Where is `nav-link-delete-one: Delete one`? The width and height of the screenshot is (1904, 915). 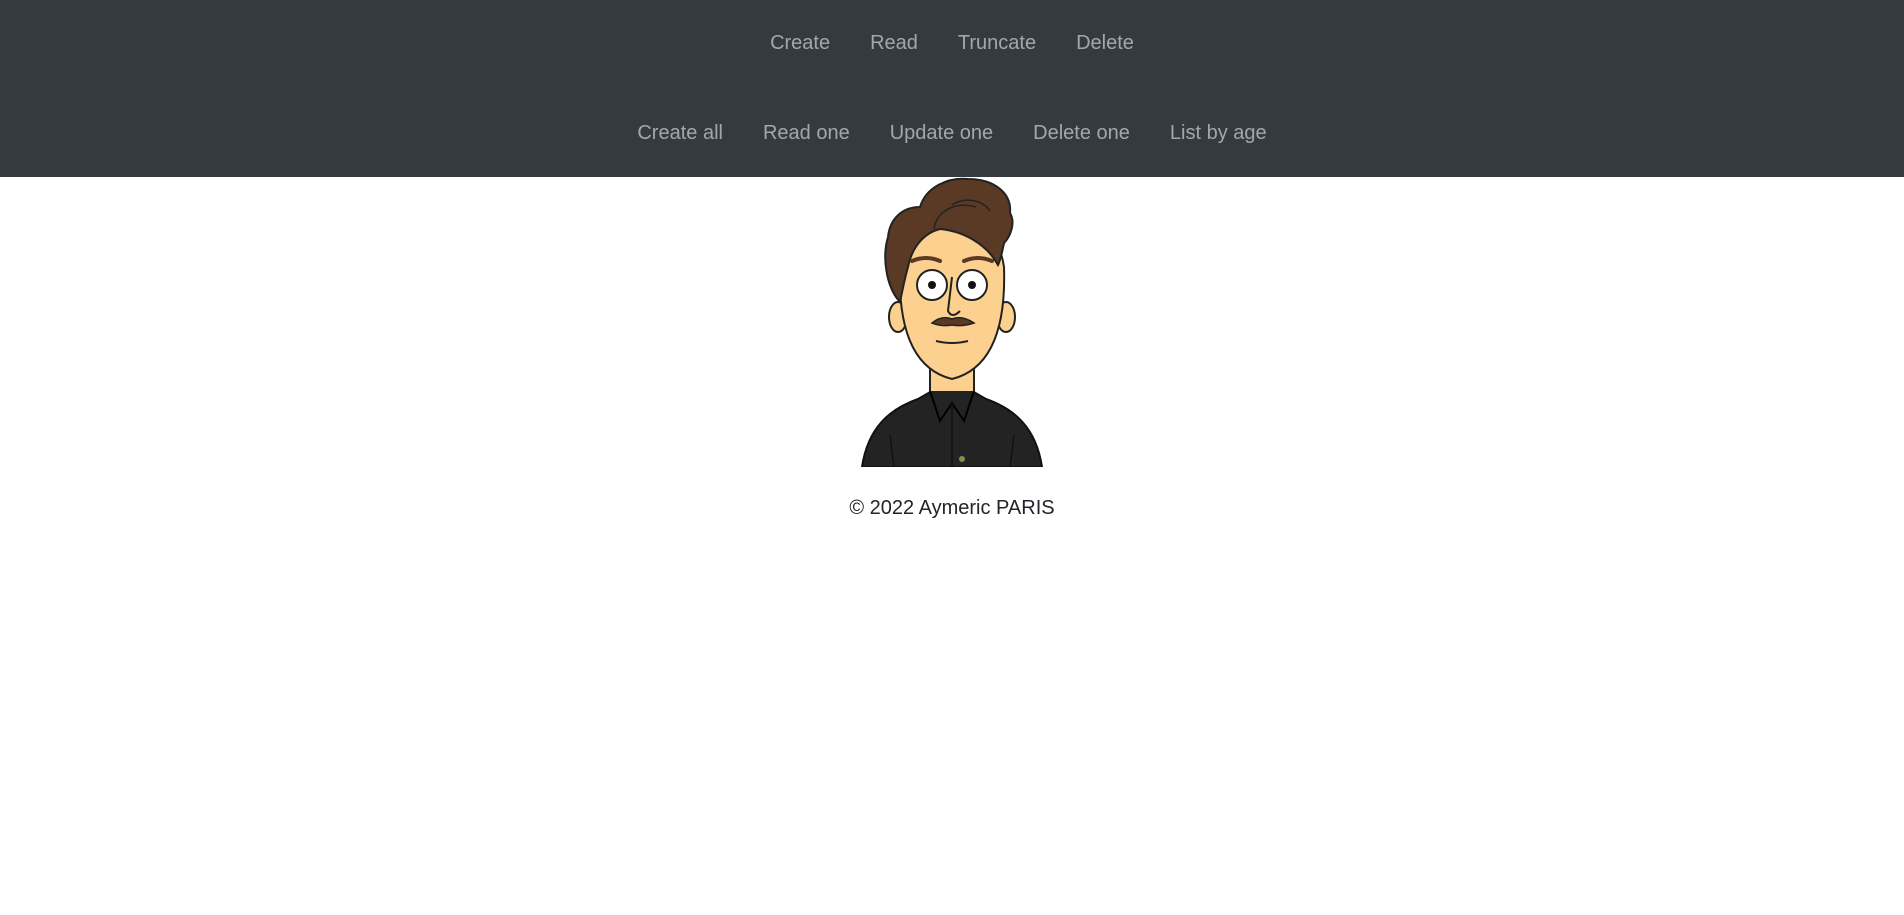 nav-link-delete-one: Delete one is located at coordinates (1081, 133).